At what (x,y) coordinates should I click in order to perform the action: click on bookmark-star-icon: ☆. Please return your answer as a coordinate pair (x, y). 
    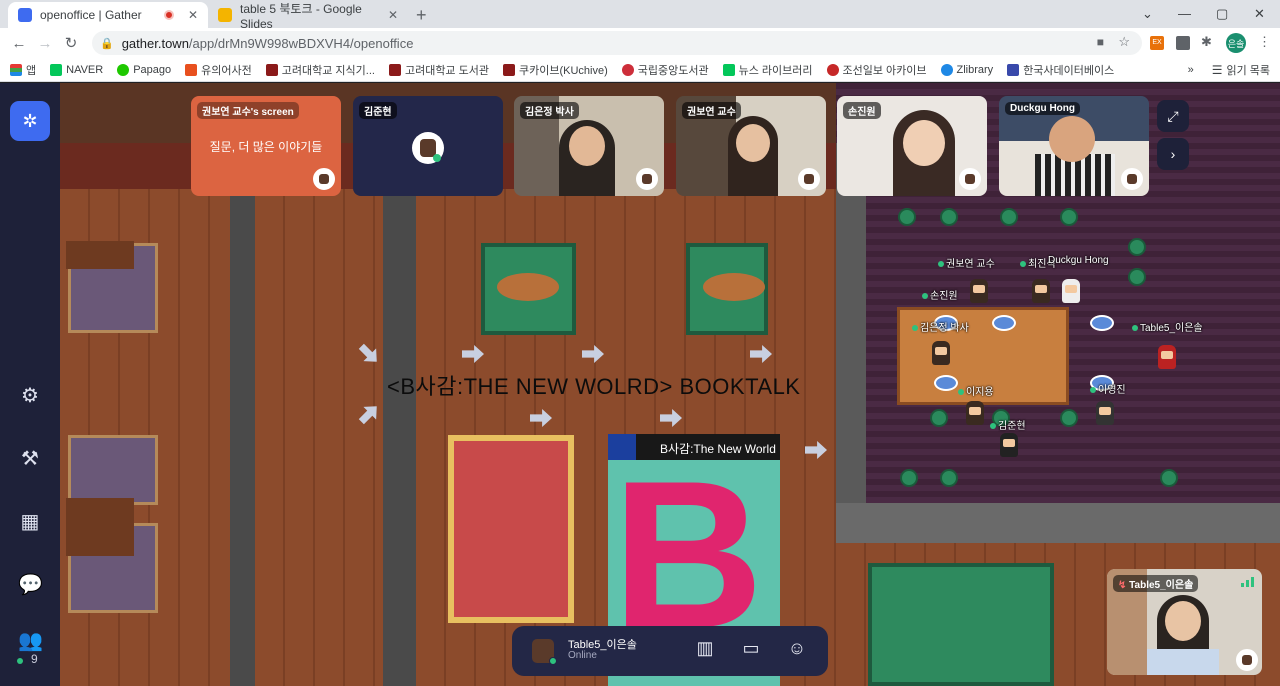
    Looking at the image, I should click on (1124, 42).